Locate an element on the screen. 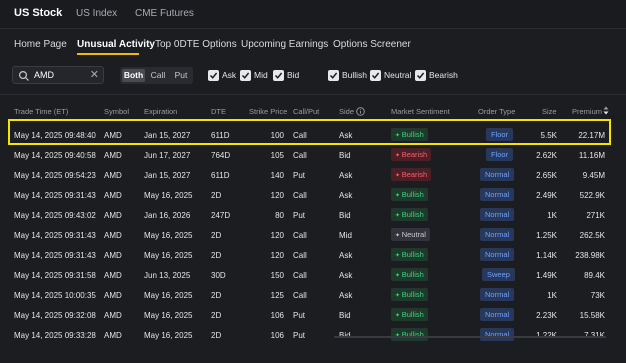 The image size is (626, 363). size-cell: 2.23K is located at coordinates (546, 315).